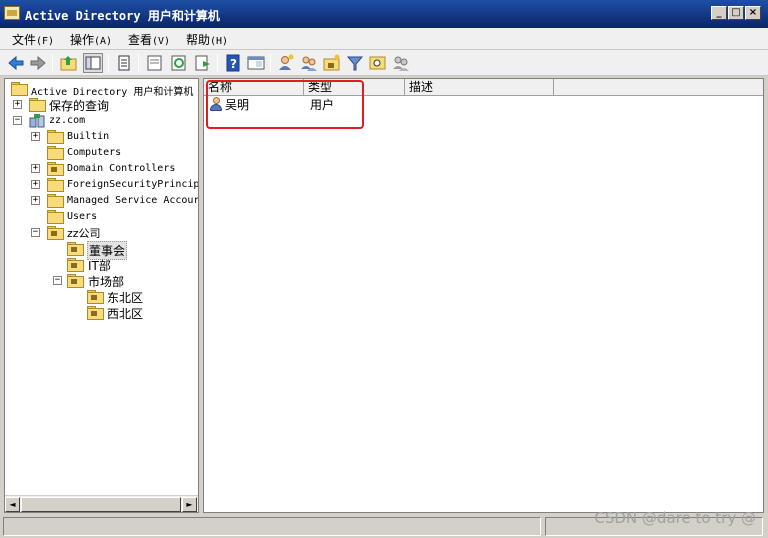  What do you see at coordinates (24, 40) in the screenshot?
I see `menu-file-label: 文件` at bounding box center [24, 40].